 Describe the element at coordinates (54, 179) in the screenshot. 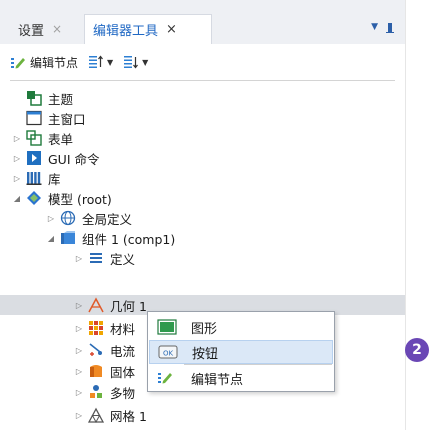

I see `tree-item-label: 库` at that location.